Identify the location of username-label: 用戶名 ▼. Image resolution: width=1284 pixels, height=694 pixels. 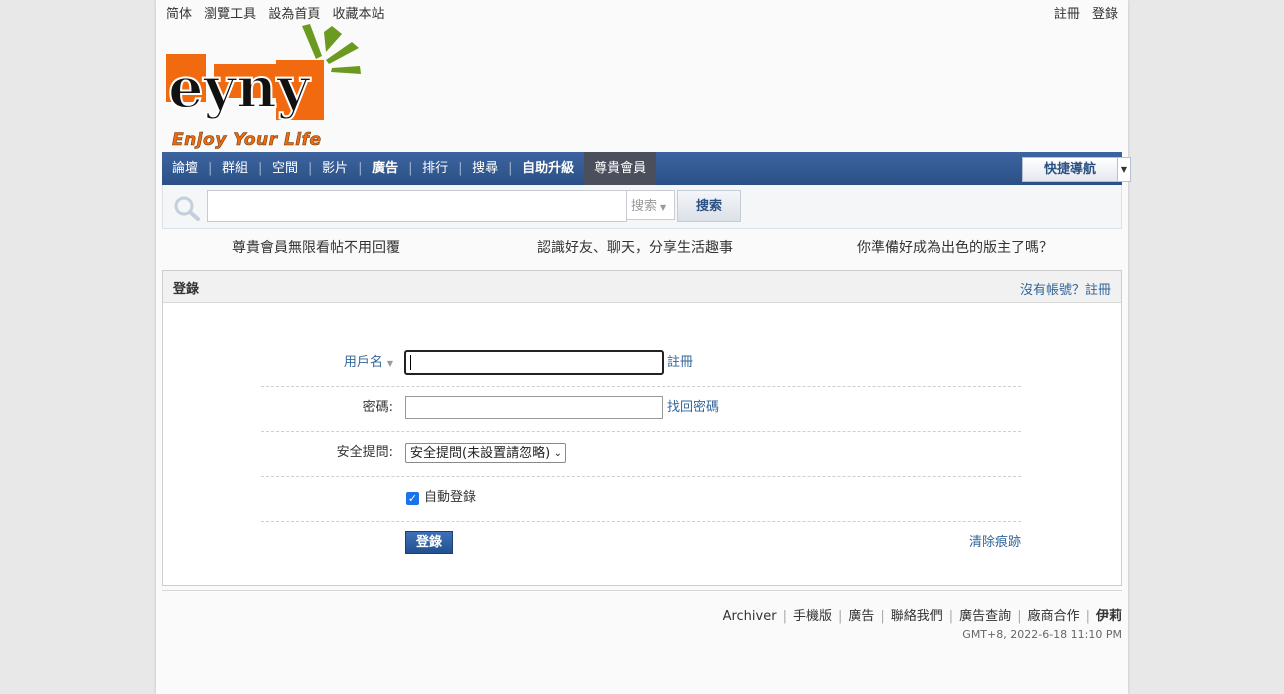
(368, 363).